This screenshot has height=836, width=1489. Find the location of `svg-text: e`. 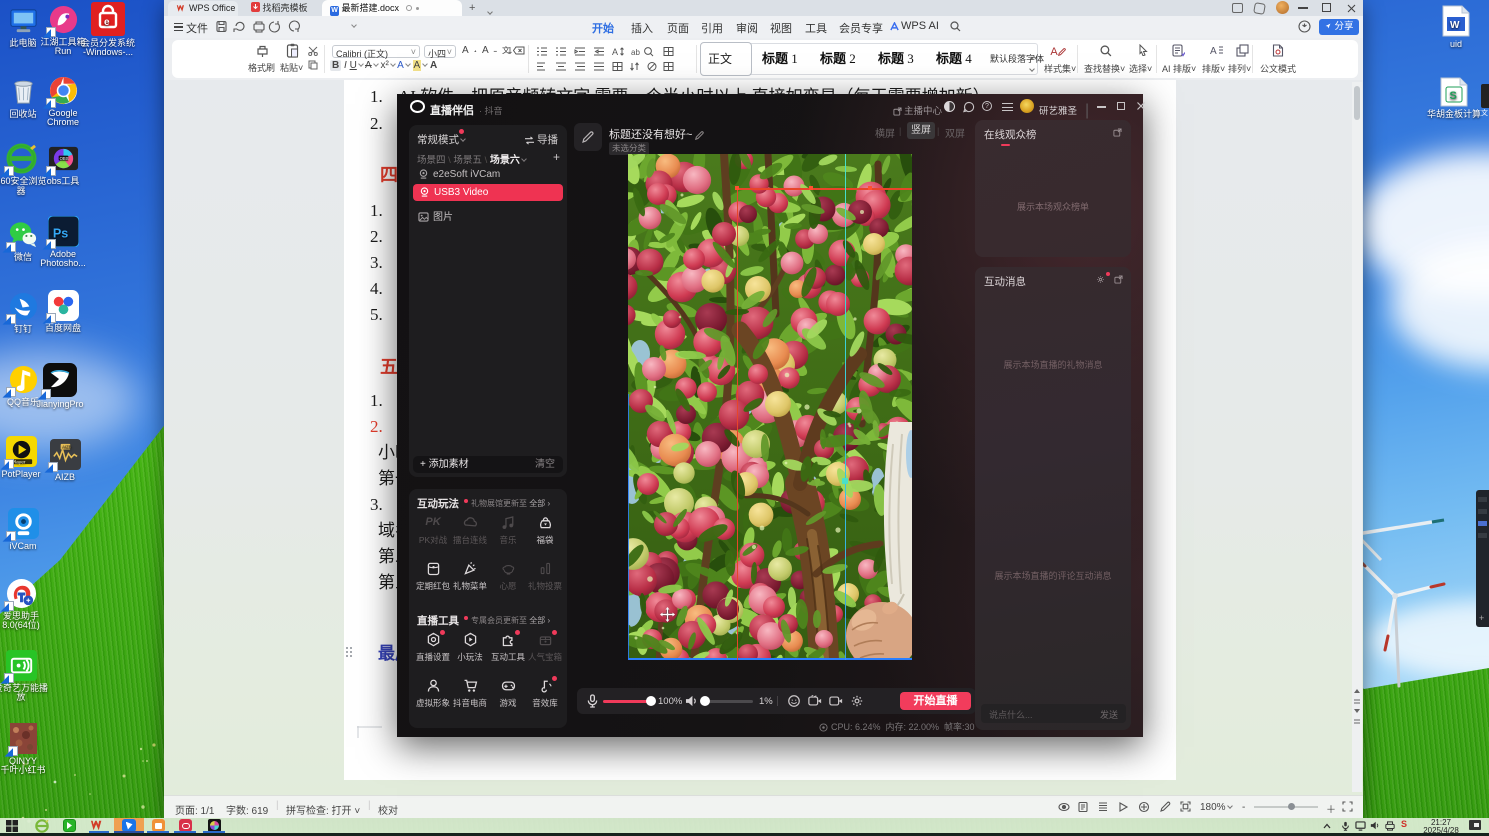

svg-text: e is located at coordinates (107, 22).